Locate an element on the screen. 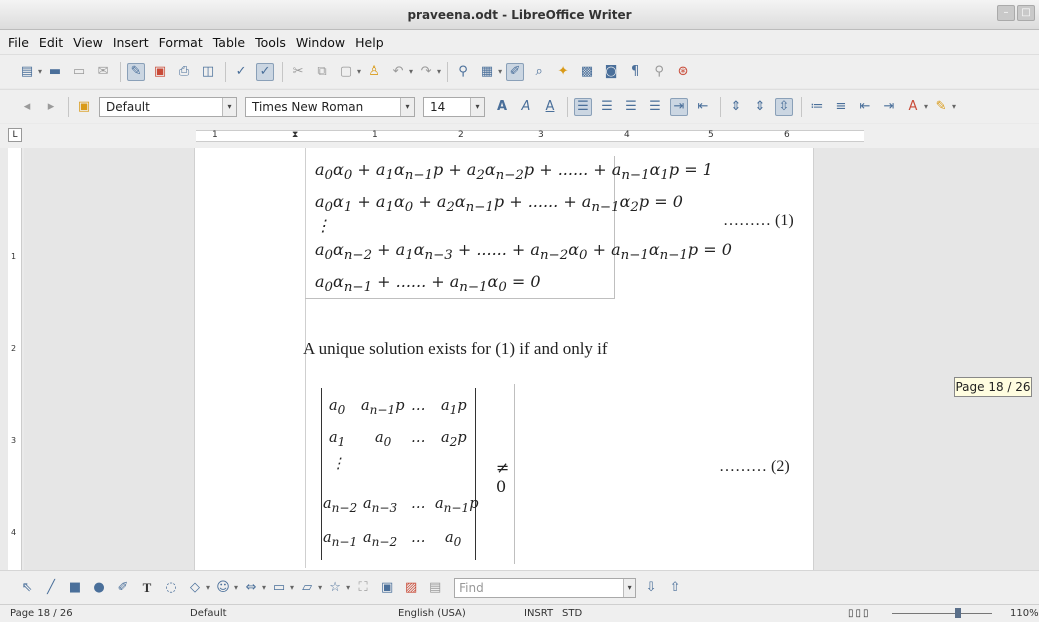  rectangle-icon: ■ is located at coordinates (75, 588).